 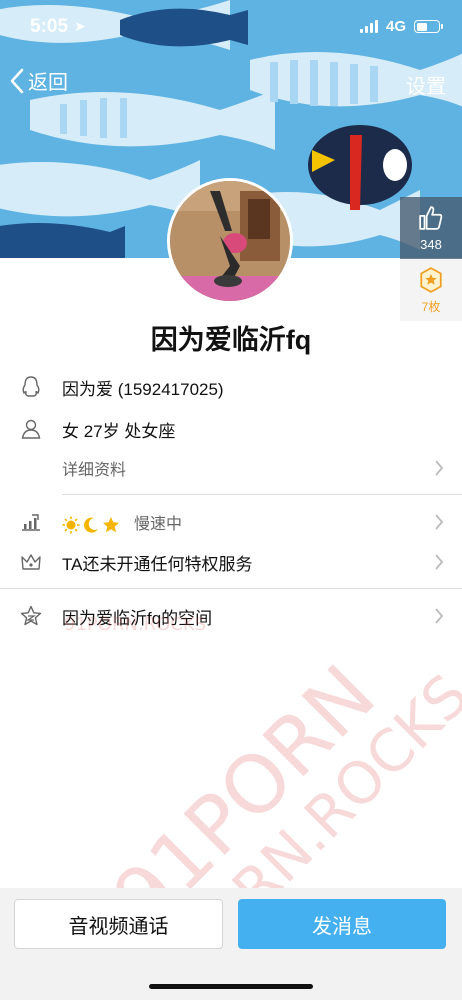 I want to click on star-icon, so click(x=111, y=524).